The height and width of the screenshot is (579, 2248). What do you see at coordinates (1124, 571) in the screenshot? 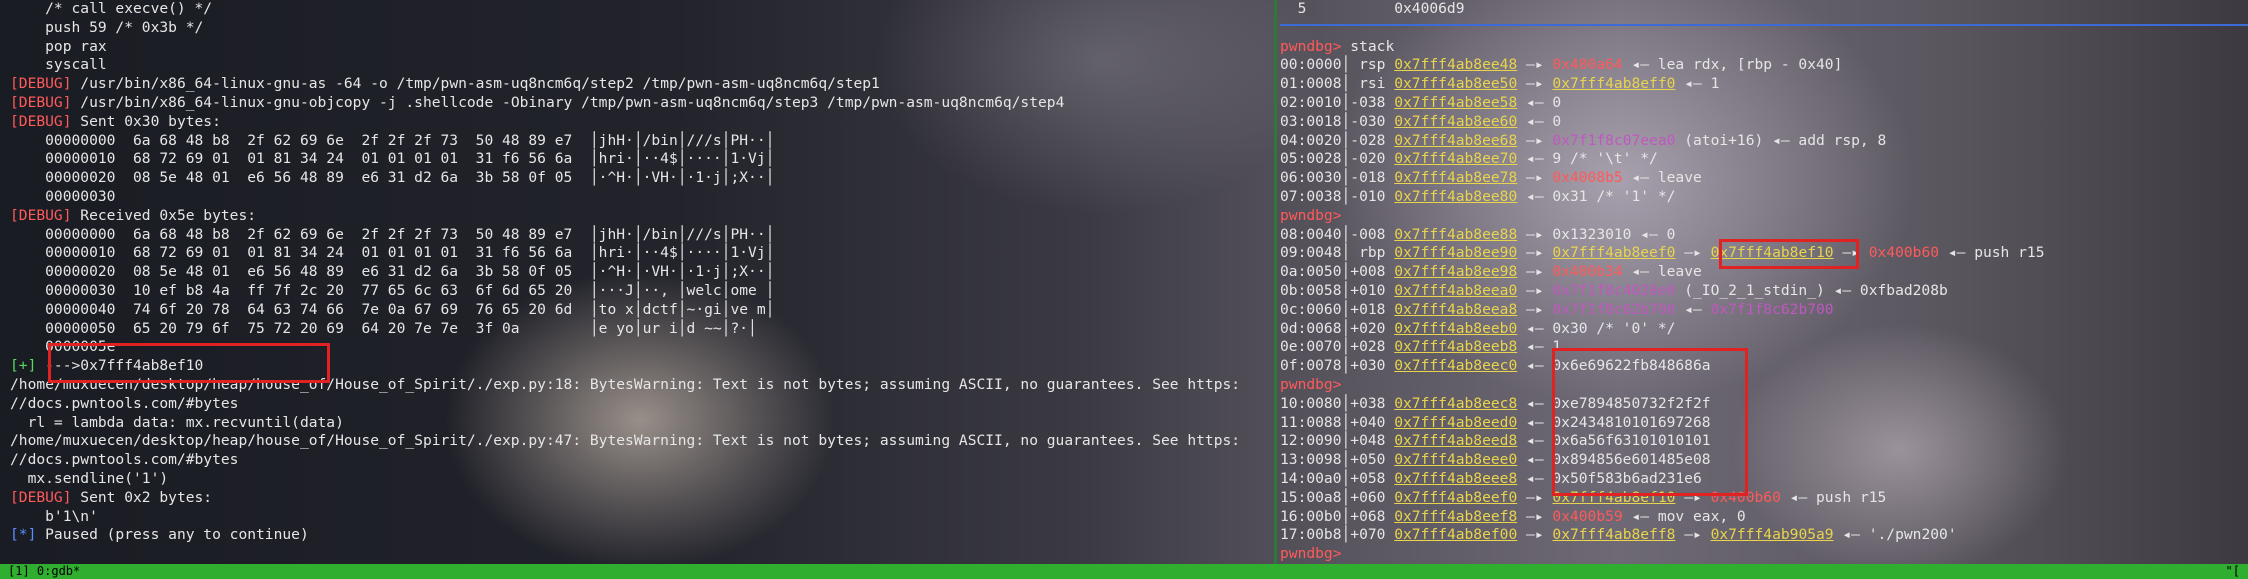
I see `tmux-status-bar: [1] 0:gdb* "[` at bounding box center [1124, 571].